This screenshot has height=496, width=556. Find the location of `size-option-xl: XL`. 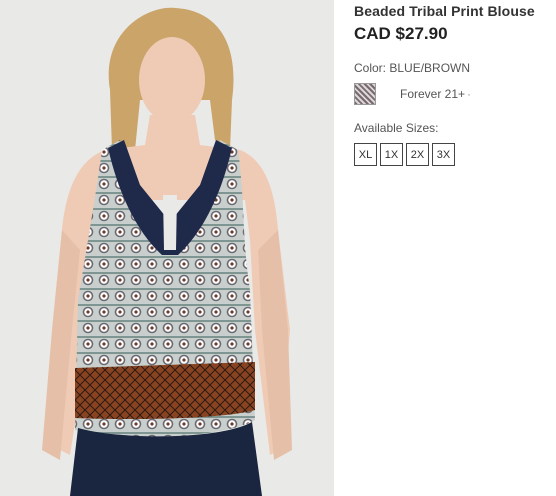

size-option-xl: XL is located at coordinates (365, 154).